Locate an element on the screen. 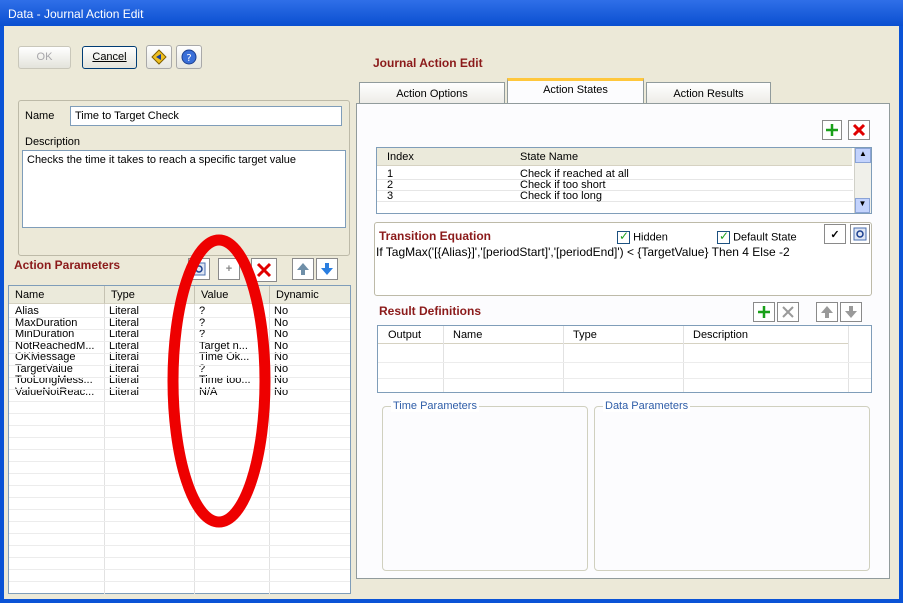  table-row: 3 Check if too long is located at coordinates (615, 196).